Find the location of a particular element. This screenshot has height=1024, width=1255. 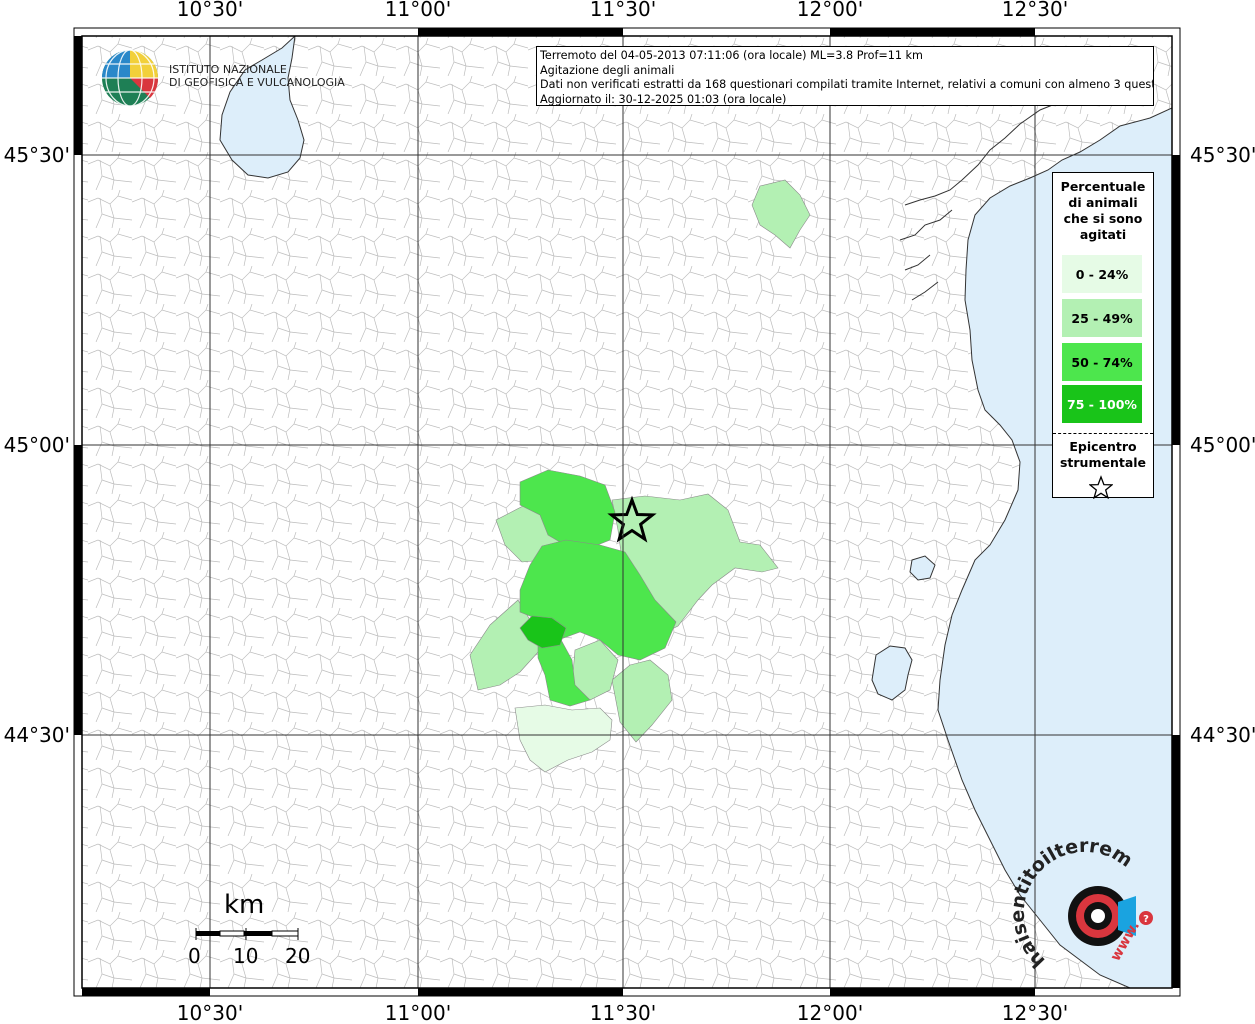

left-lat-labels: 45°30' 45°00' 44°30' is located at coordinates (37, 445).